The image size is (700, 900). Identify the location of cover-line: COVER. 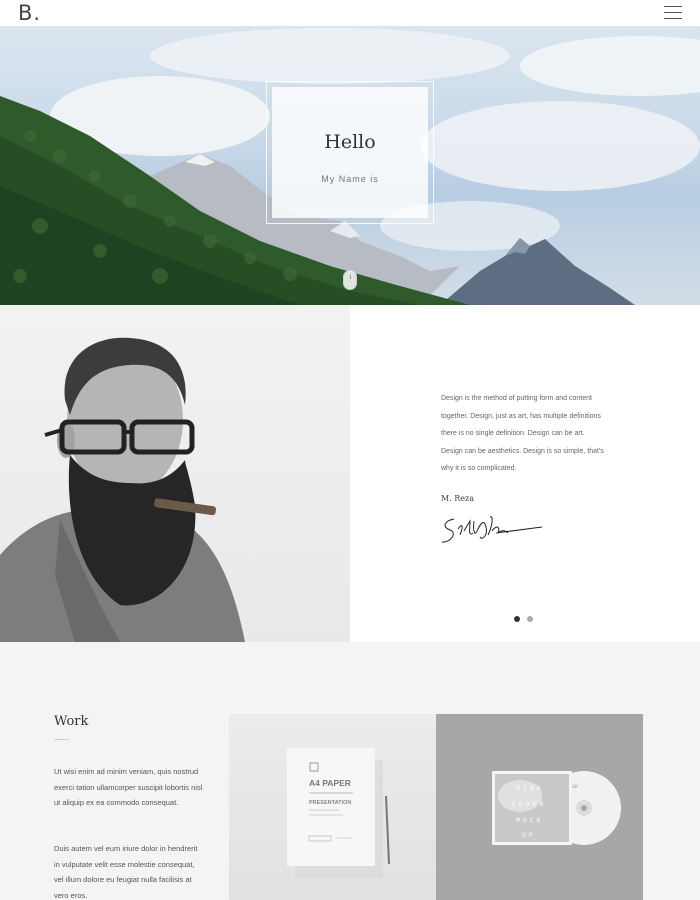
(529, 804).